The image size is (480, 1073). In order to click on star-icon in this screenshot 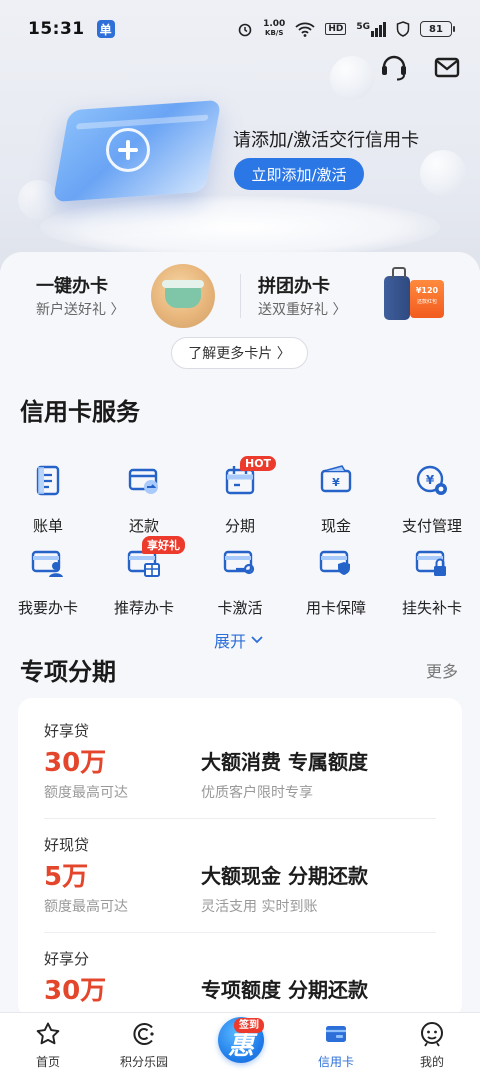, I will do `click(48, 1033)`.